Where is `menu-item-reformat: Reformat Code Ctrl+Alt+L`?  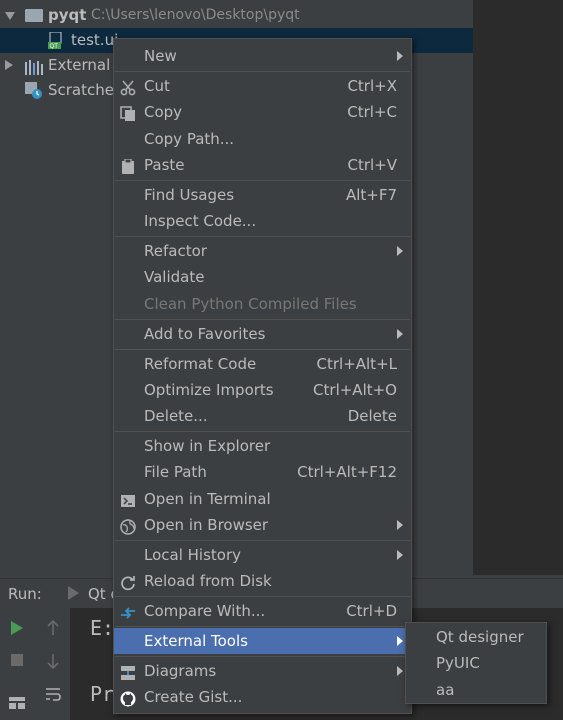 menu-item-reformat: Reformat Code Ctrl+Alt+L is located at coordinates (262, 364).